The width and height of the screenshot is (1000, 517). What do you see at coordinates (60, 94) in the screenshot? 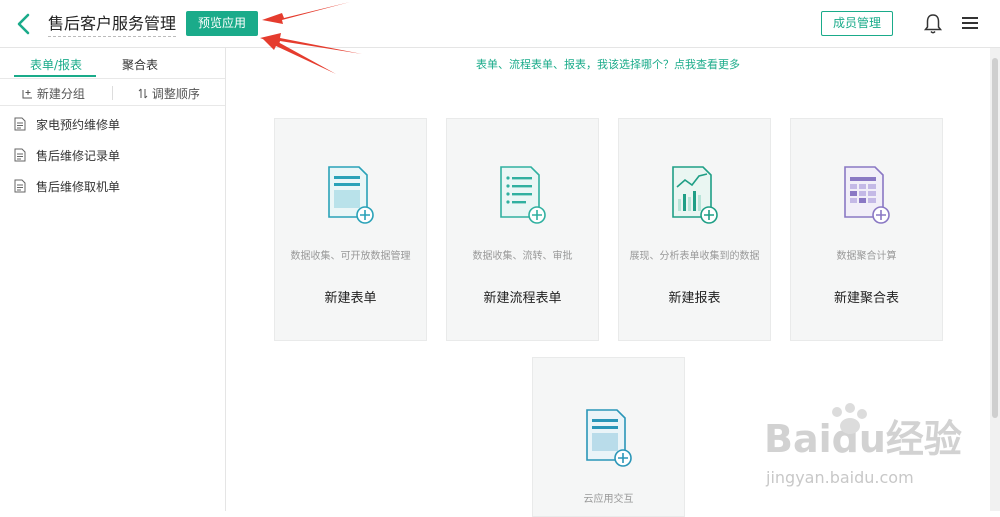
I see `new-group-label: 新建分组` at bounding box center [60, 94].